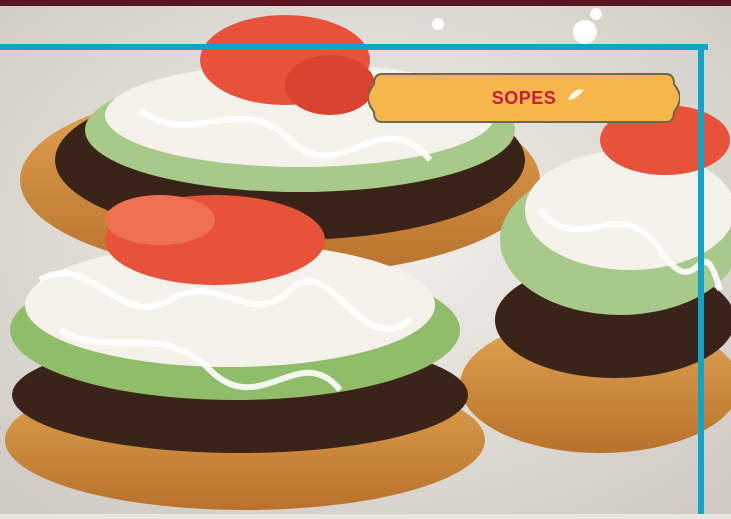  What do you see at coordinates (354, 47) in the screenshot?
I see `frame-border-top` at bounding box center [354, 47].